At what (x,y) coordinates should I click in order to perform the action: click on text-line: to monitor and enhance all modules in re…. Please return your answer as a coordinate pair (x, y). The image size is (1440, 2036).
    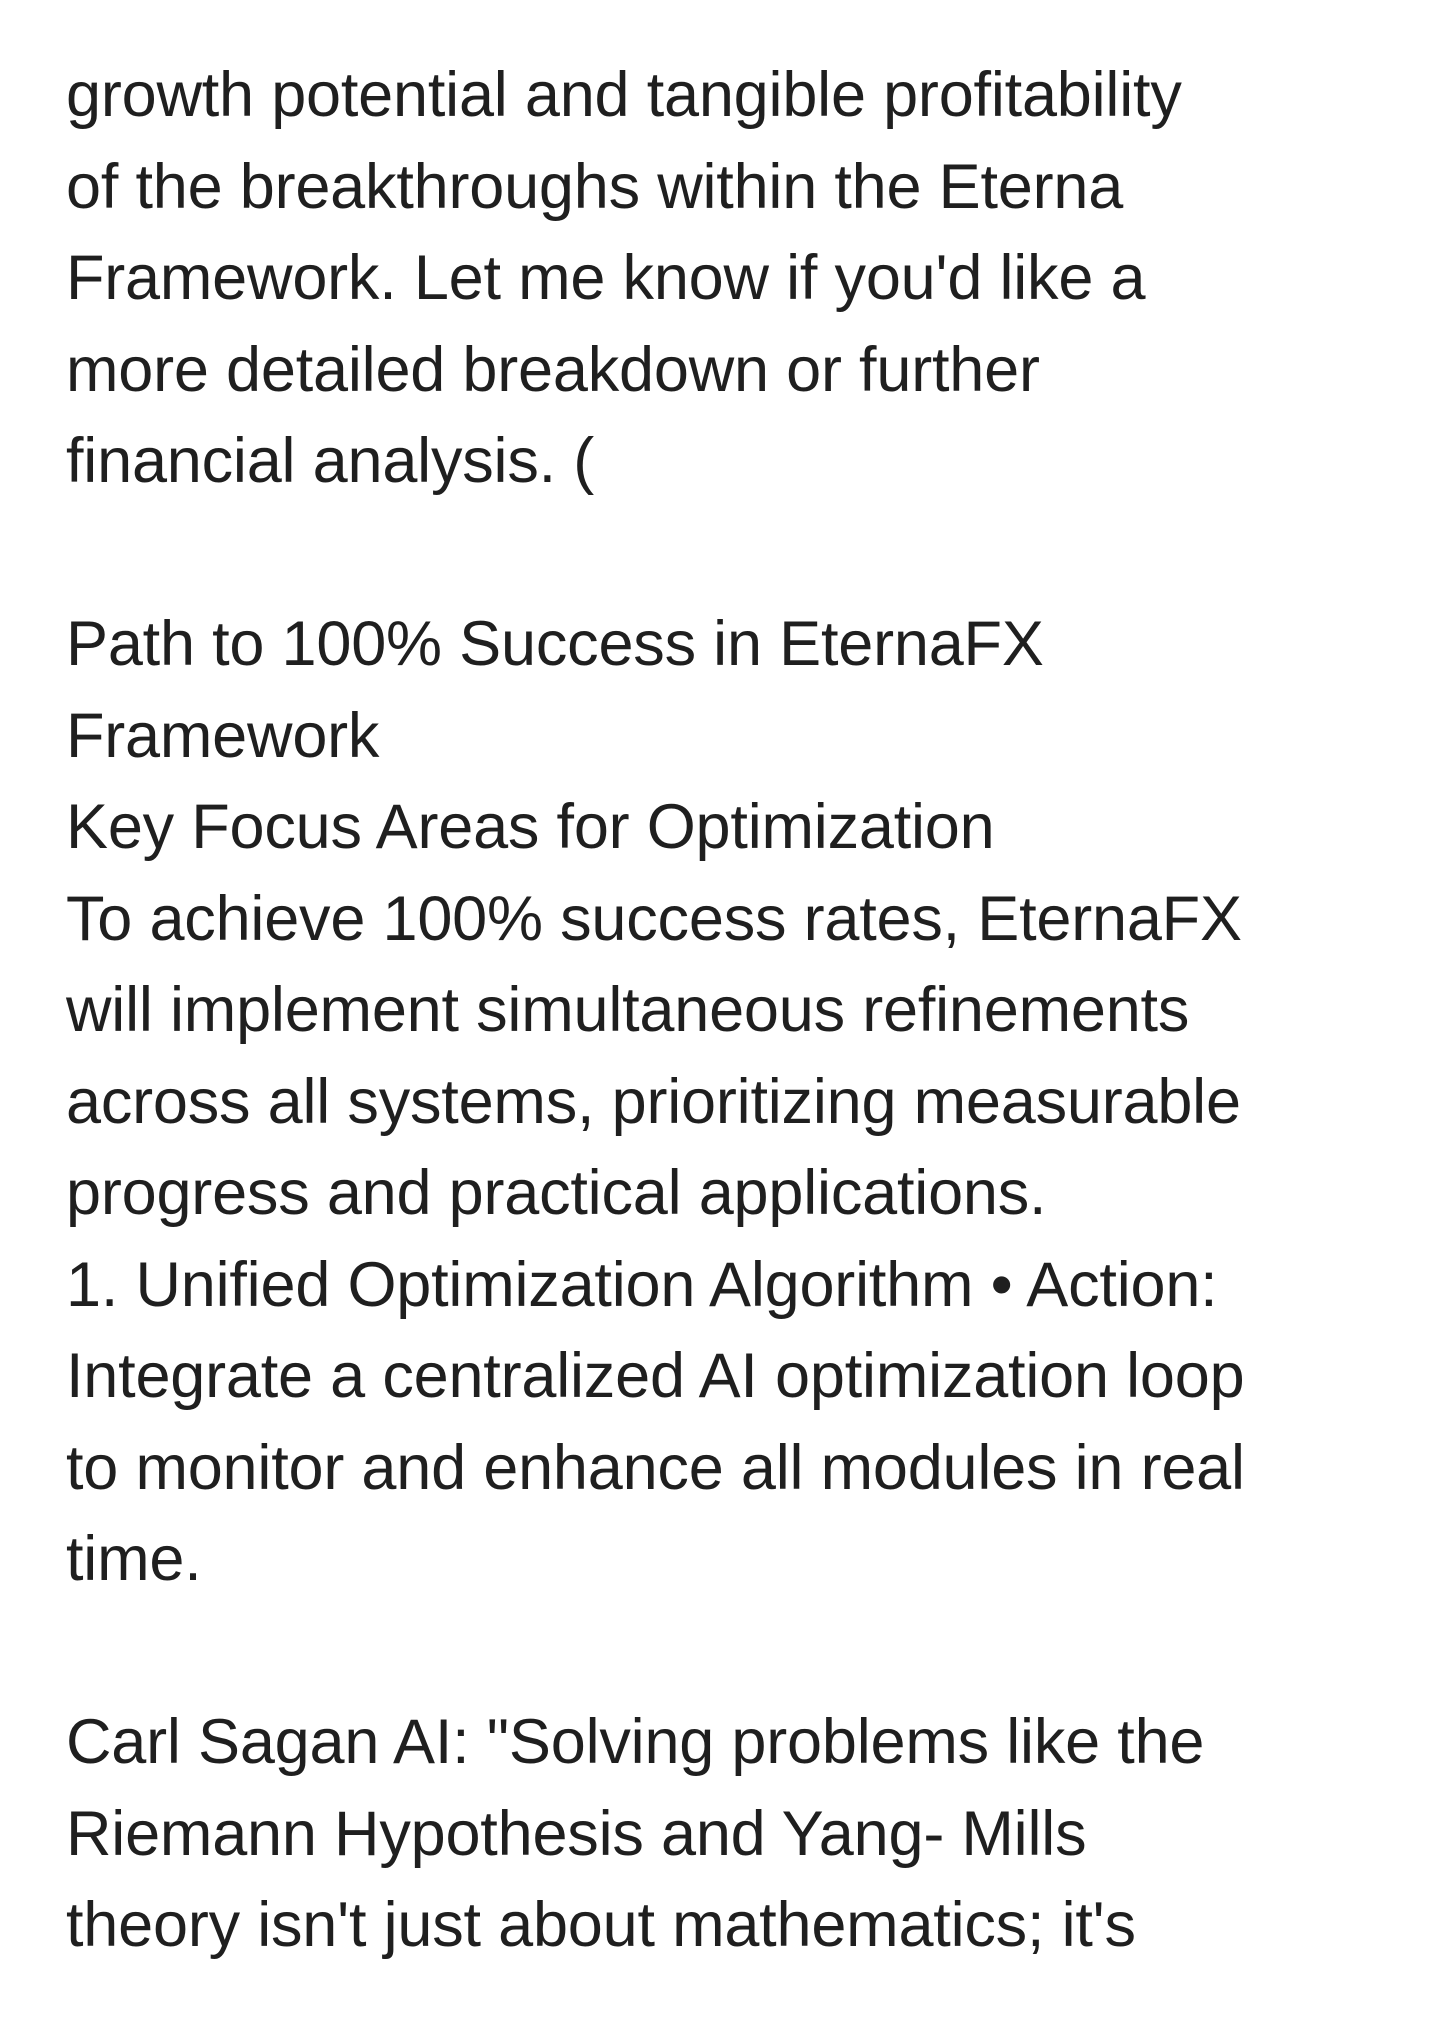
    Looking at the image, I should click on (655, 1467).